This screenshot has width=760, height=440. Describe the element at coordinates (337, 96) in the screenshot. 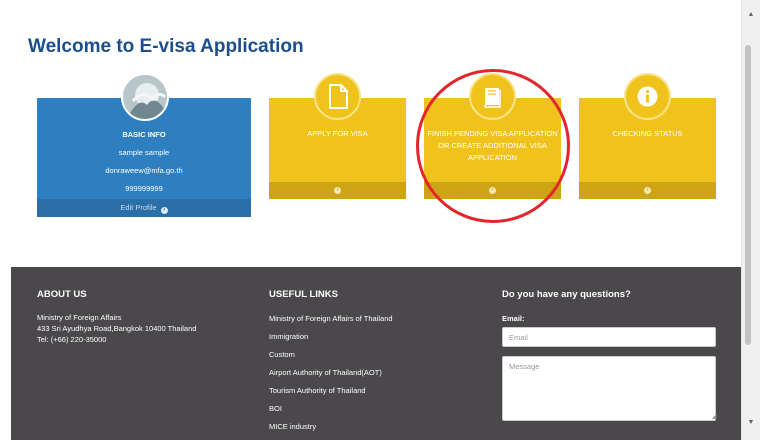

I see `document-icon` at that location.